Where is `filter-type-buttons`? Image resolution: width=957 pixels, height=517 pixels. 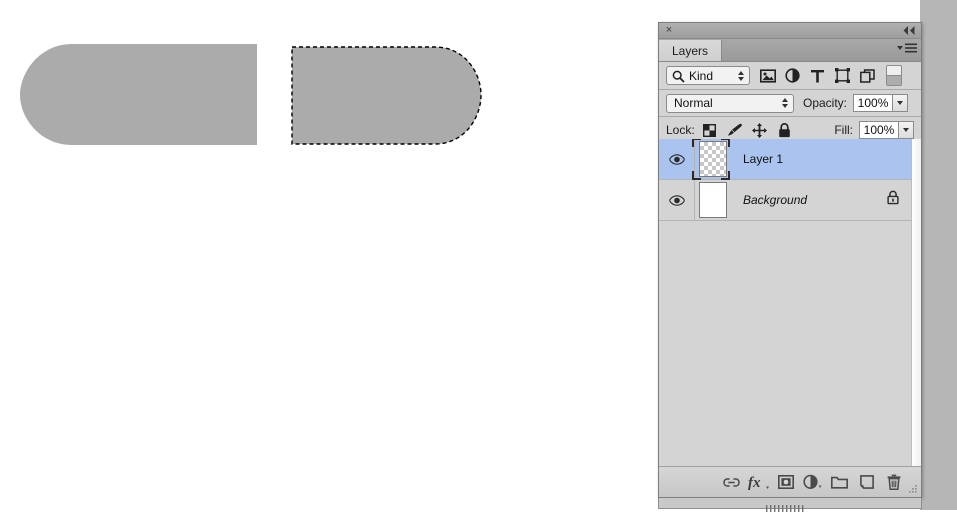 filter-type-buttons is located at coordinates (828, 76).